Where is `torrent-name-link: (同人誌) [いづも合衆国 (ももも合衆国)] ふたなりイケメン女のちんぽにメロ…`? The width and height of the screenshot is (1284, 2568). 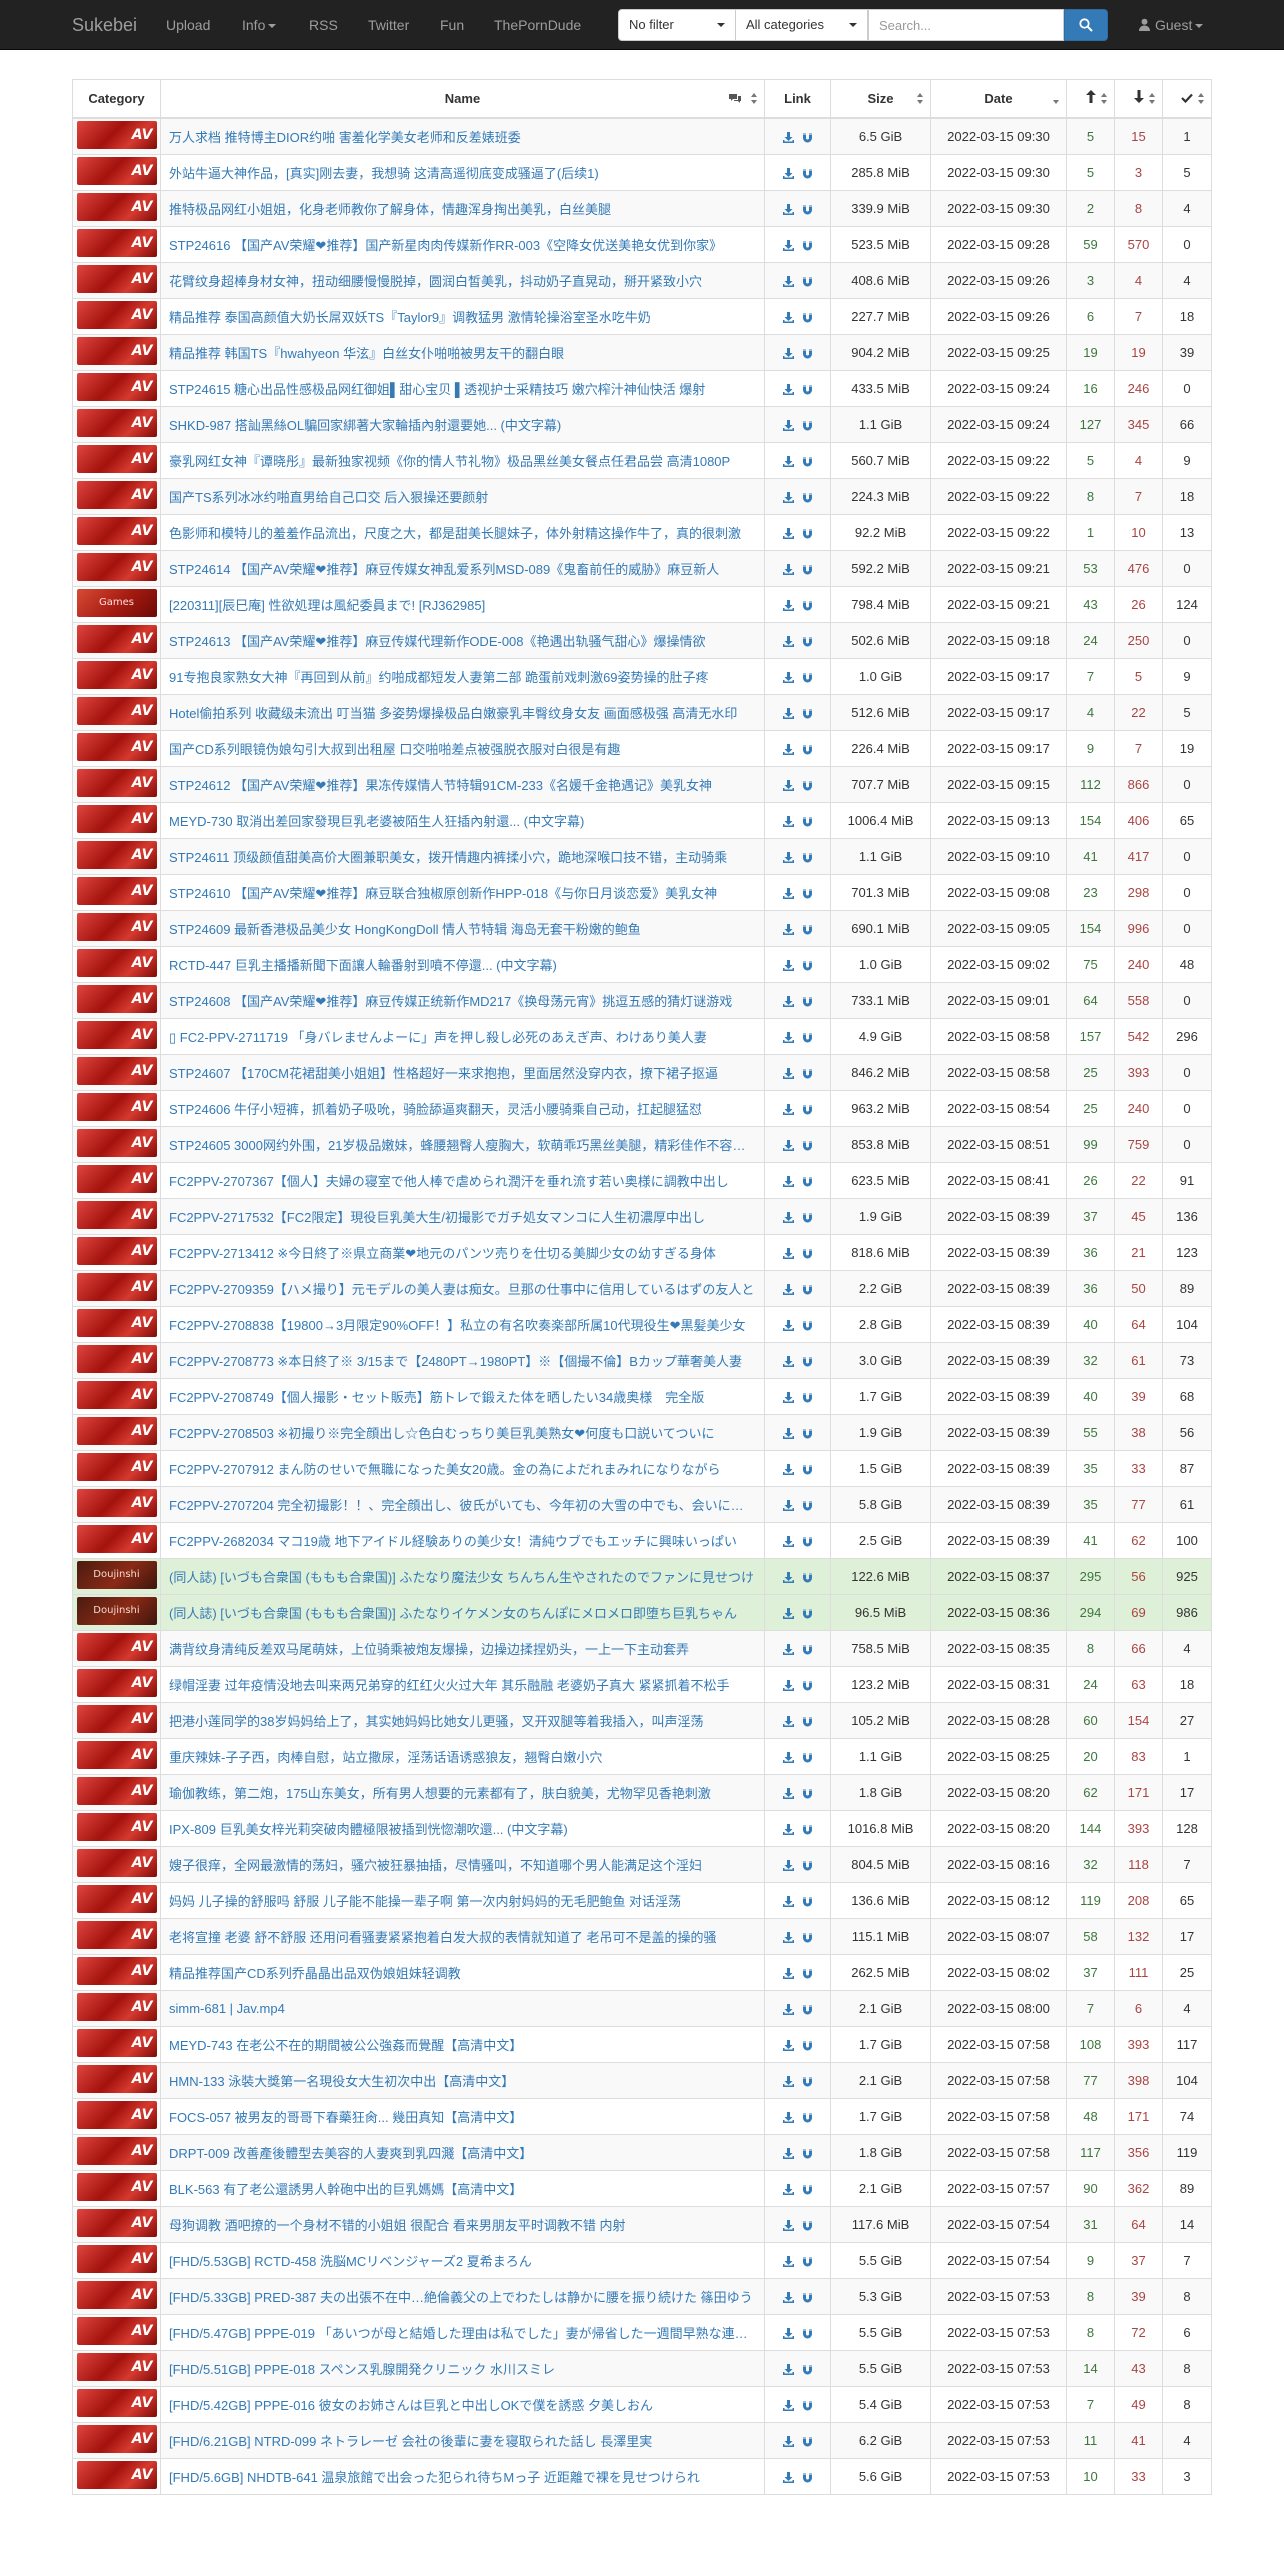 torrent-name-link: (同人誌) [いづも合衆国 (ももも合衆国)] ふたなりイケメン女のちんぽにメロ… is located at coordinates (462, 1612).